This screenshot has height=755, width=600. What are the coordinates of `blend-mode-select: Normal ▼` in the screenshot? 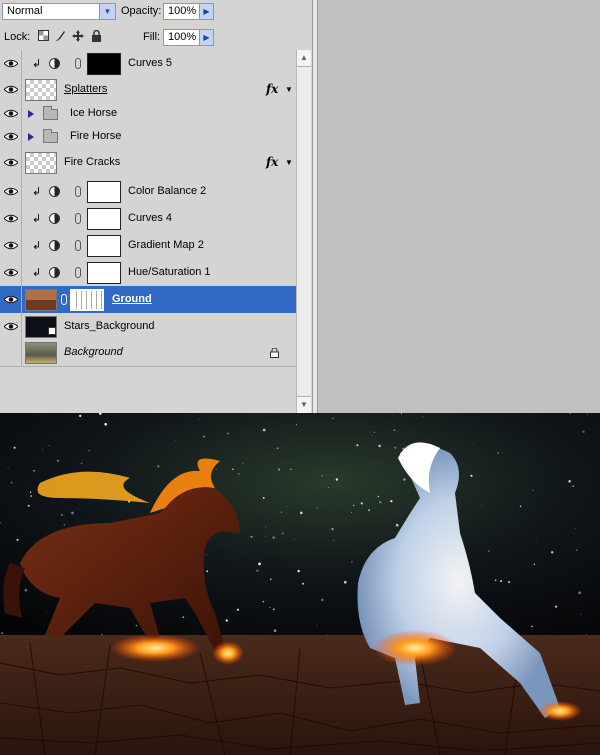 It's located at (59, 11).